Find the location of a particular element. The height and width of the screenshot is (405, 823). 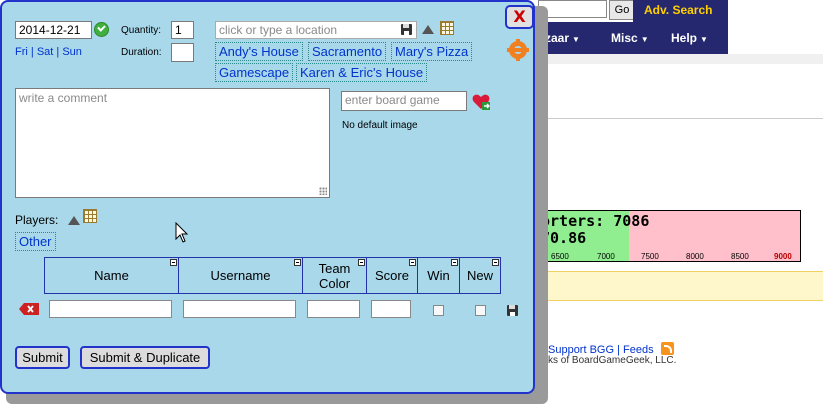

column-header-team-color: Team Color is located at coordinates (334, 275).